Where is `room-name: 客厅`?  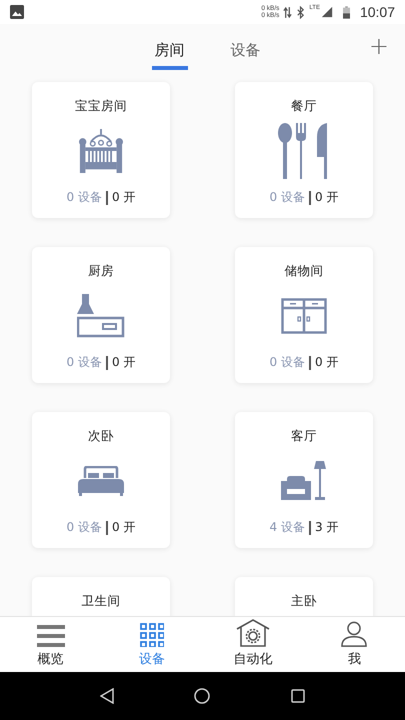
room-name: 客厅 is located at coordinates (304, 436).